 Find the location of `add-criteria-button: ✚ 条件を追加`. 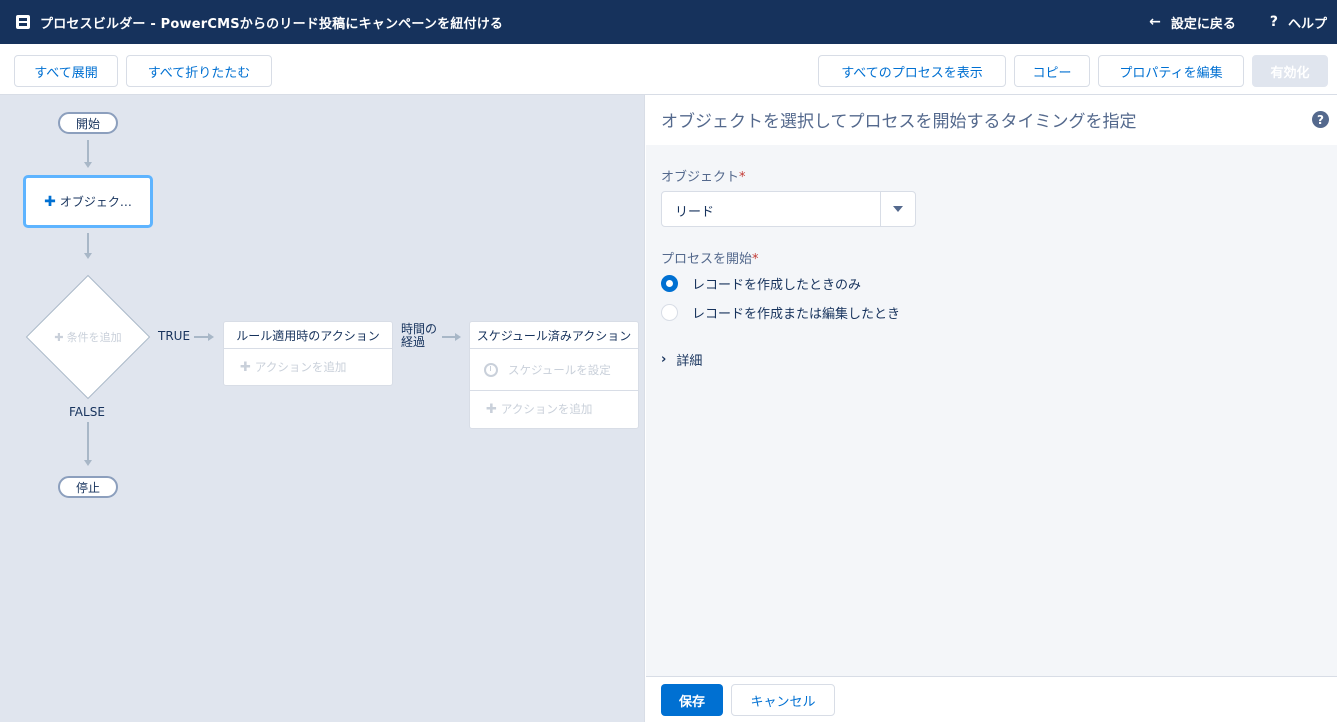

add-criteria-button: ✚ 条件を追加 is located at coordinates (88, 337).